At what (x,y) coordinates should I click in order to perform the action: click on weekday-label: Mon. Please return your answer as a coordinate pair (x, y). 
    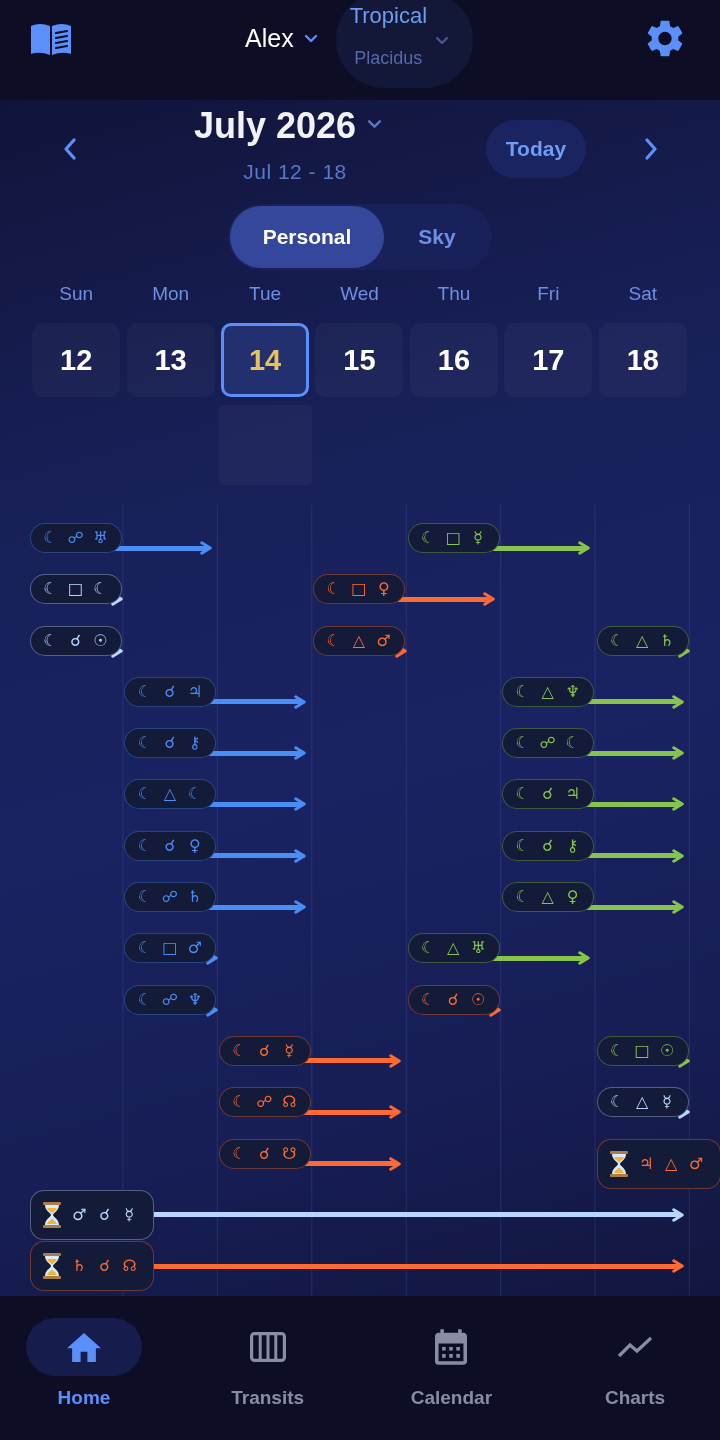
    Looking at the image, I should click on (171, 294).